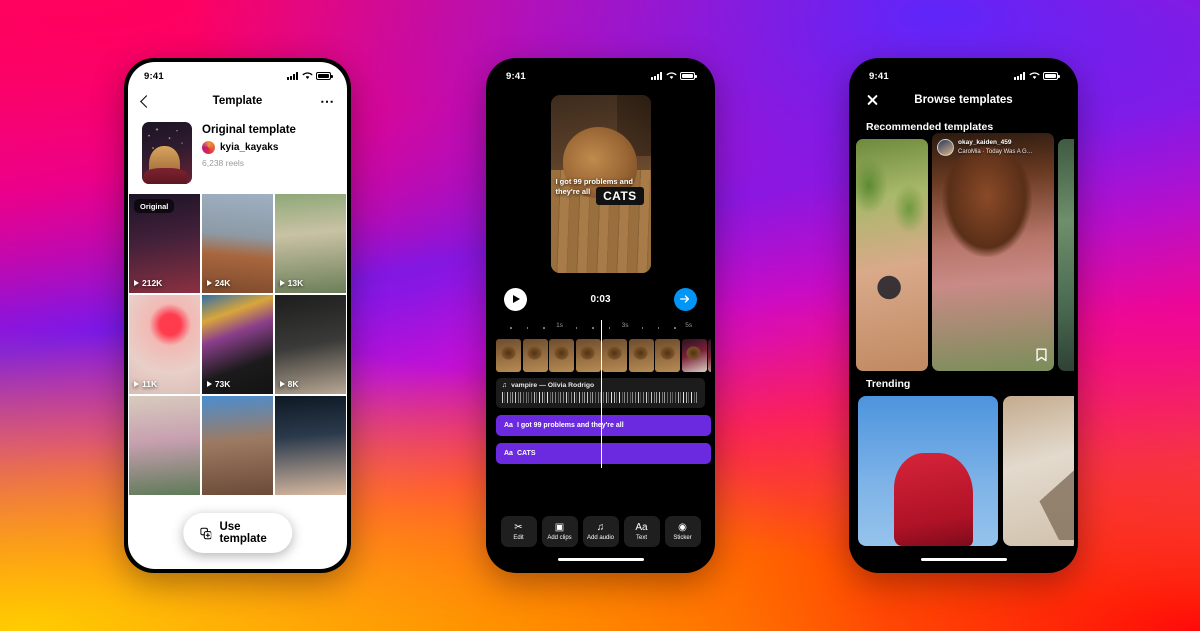 The image size is (1200, 631). What do you see at coordinates (167, 153) in the screenshot?
I see `template-thumbnail` at bounding box center [167, 153].